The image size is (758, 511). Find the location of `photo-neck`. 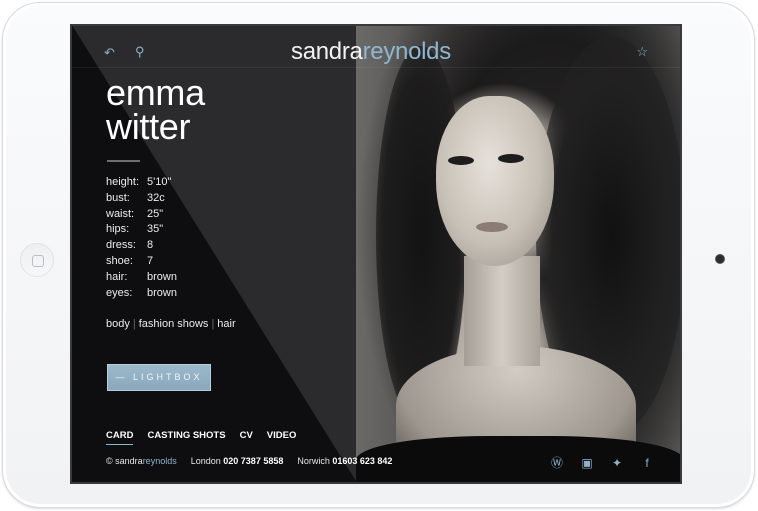

photo-neck is located at coordinates (502, 311).